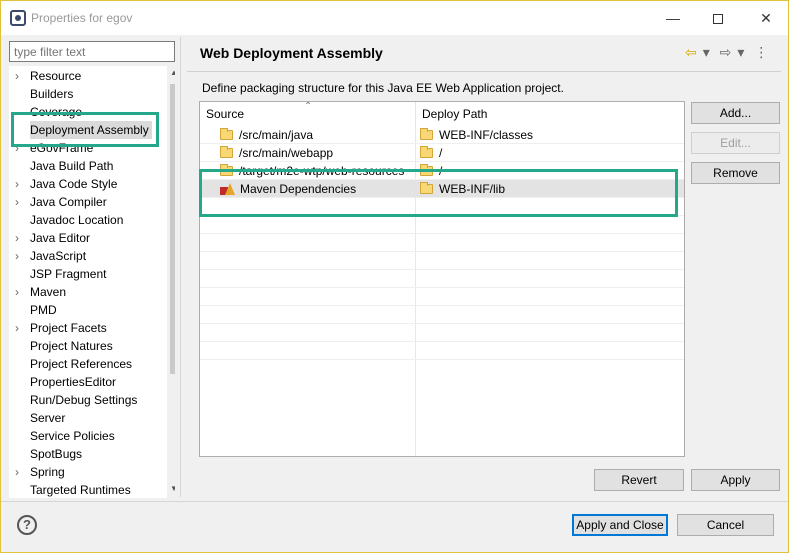 The width and height of the screenshot is (789, 553). I want to click on tree-item: › JavaScript, so click(84, 256).